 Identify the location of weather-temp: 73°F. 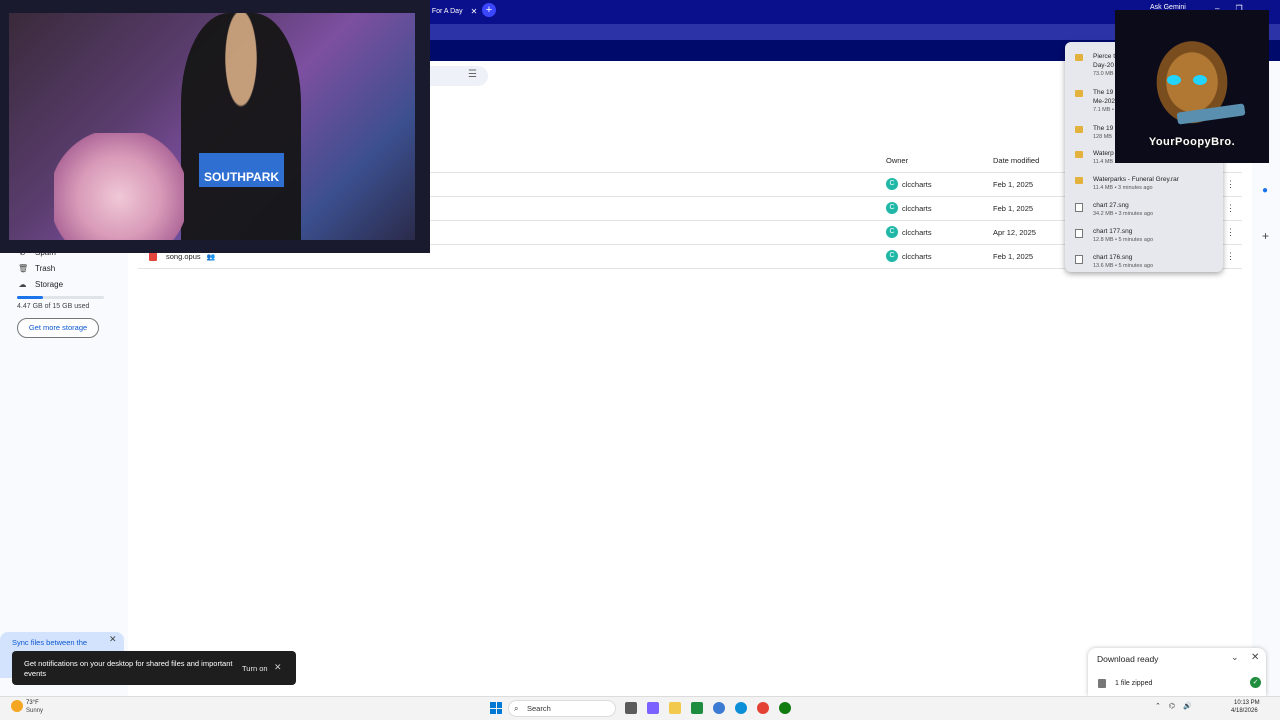
(32, 703).